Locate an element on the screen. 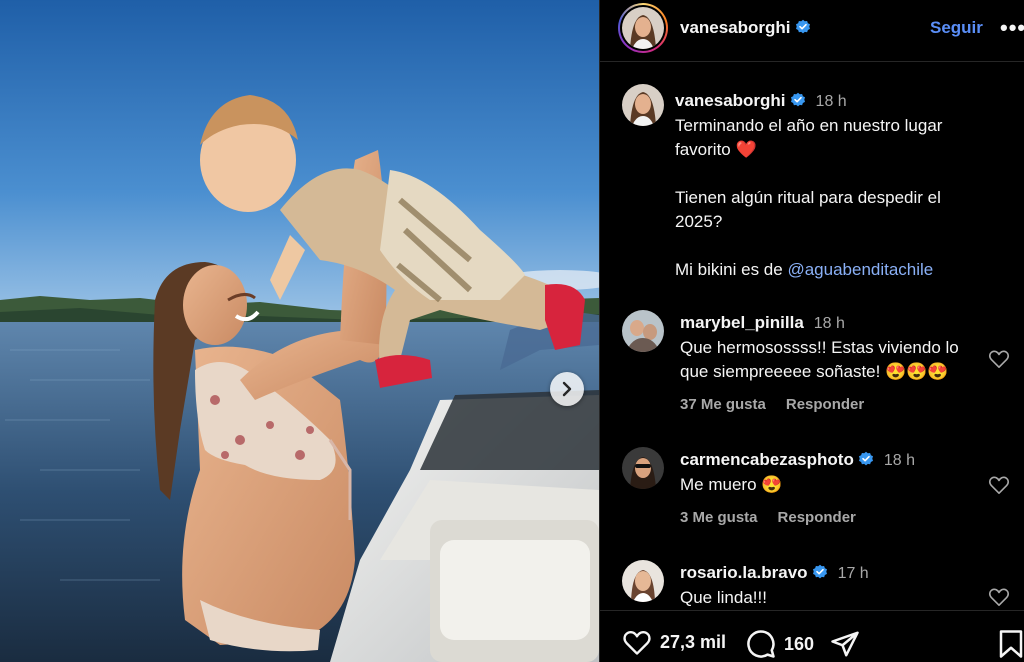  comment-bubble-icon is located at coordinates (761, 644).